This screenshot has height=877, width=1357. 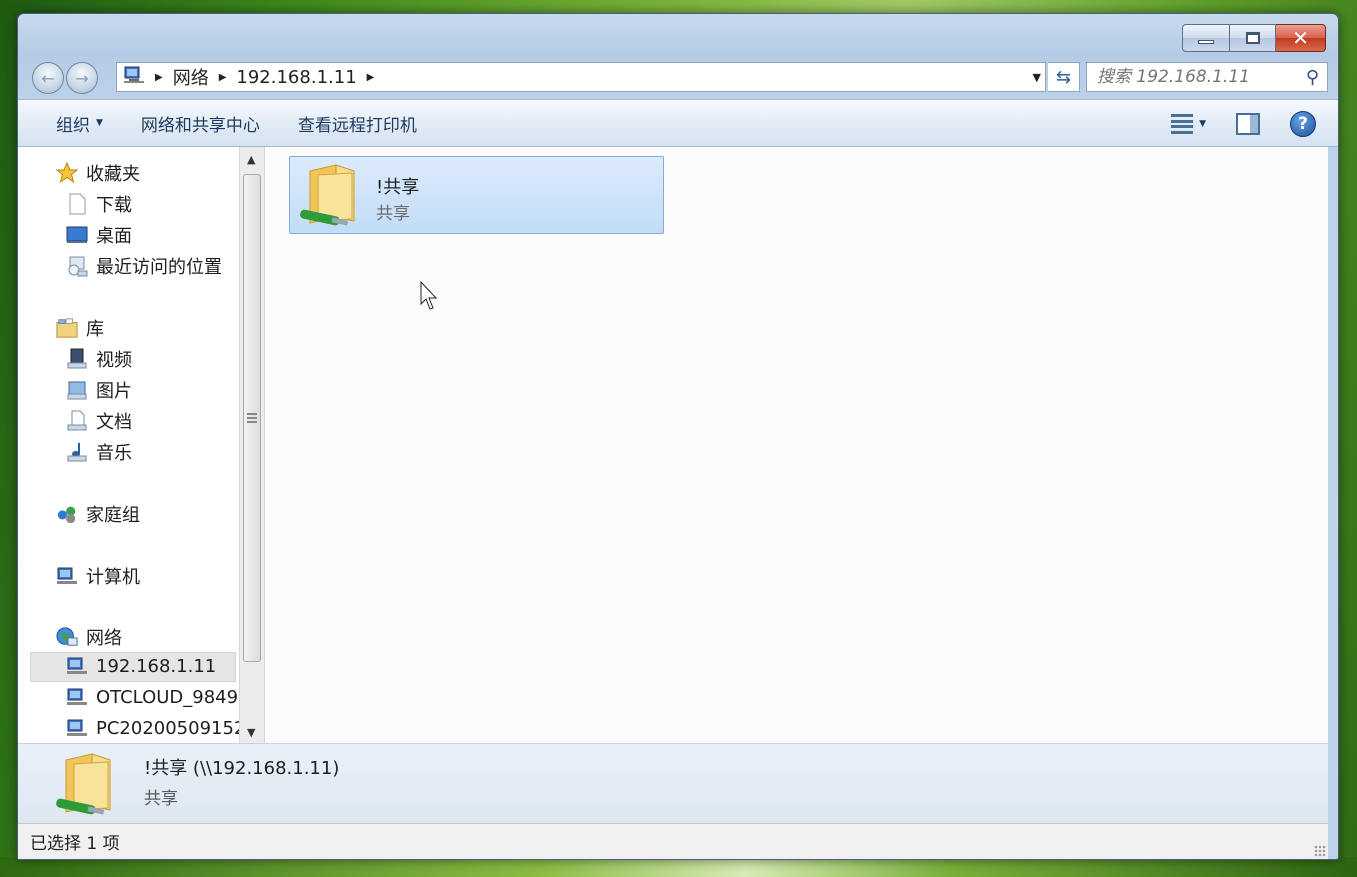 What do you see at coordinates (429, 295) in the screenshot?
I see `mouse-cursor-icon` at bounding box center [429, 295].